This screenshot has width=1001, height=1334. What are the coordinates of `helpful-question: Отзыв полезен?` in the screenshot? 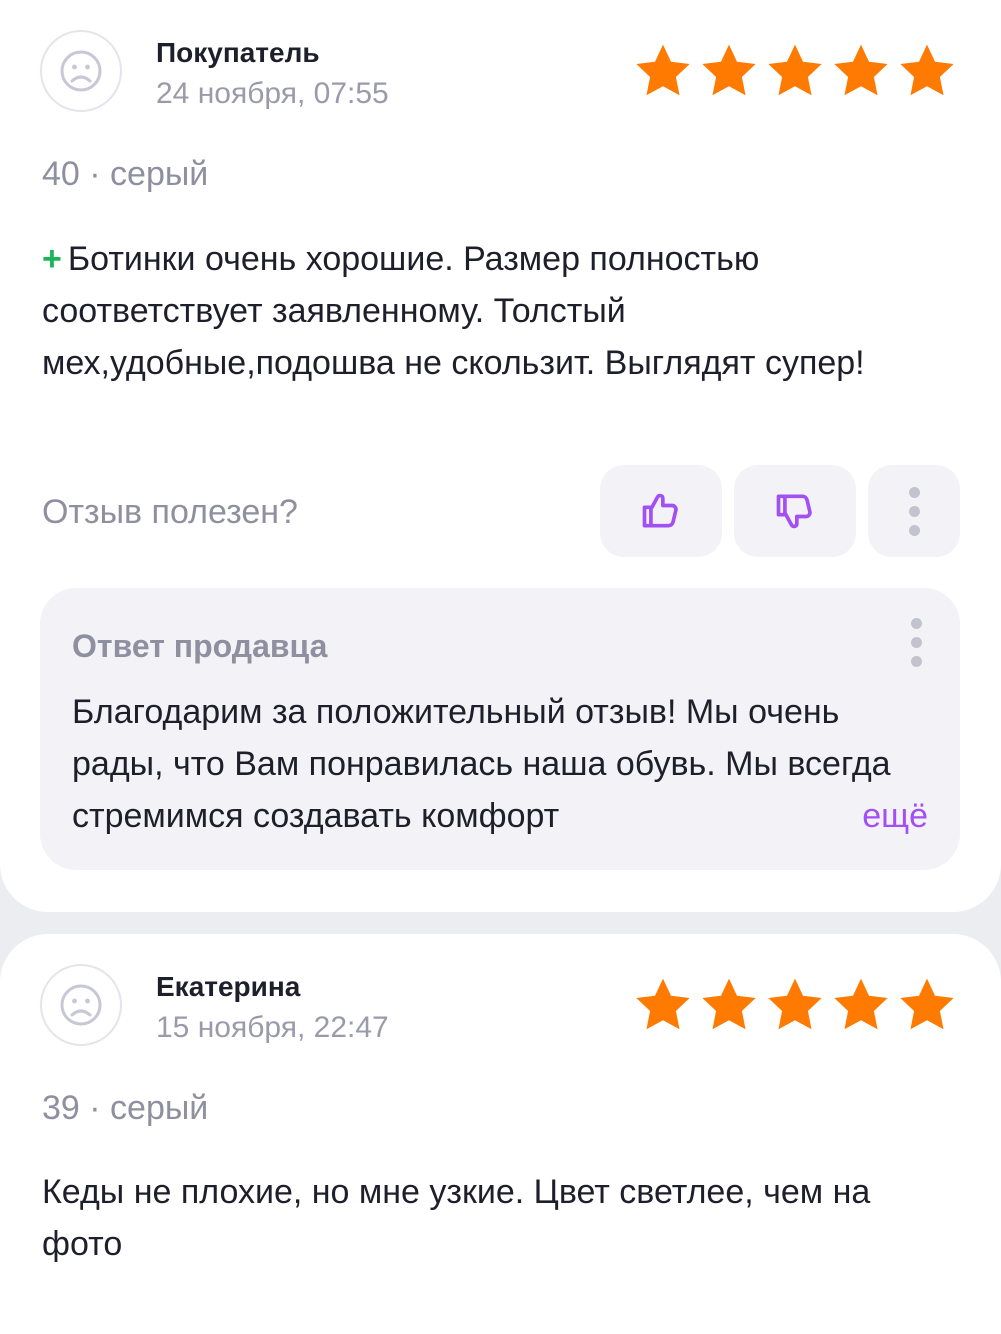 It's located at (170, 512).